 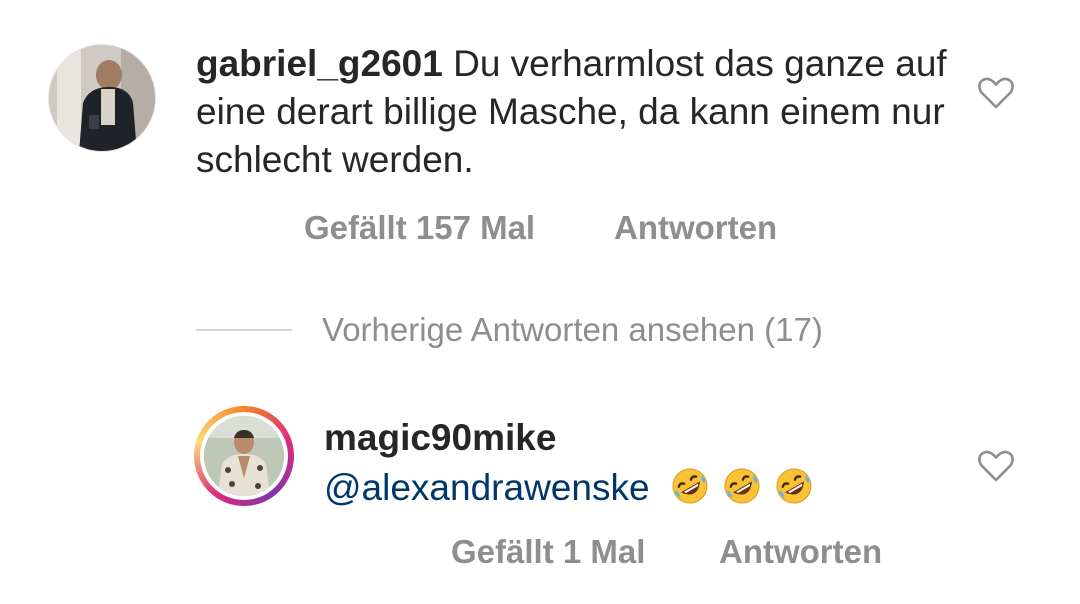 I want to click on comment-username: magic90mike, so click(x=440, y=438).